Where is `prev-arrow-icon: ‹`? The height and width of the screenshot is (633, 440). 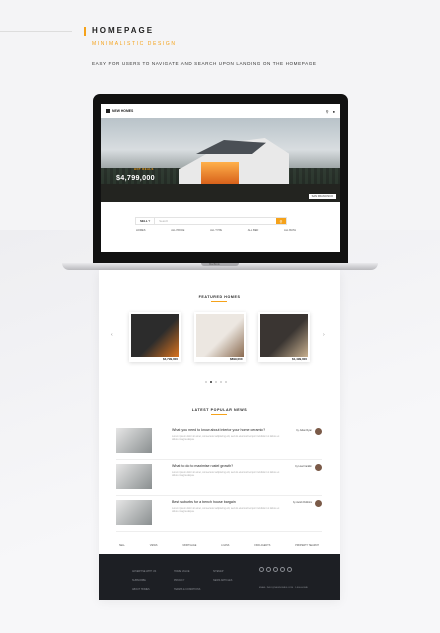 prev-arrow-icon: ‹ is located at coordinates (112, 335).